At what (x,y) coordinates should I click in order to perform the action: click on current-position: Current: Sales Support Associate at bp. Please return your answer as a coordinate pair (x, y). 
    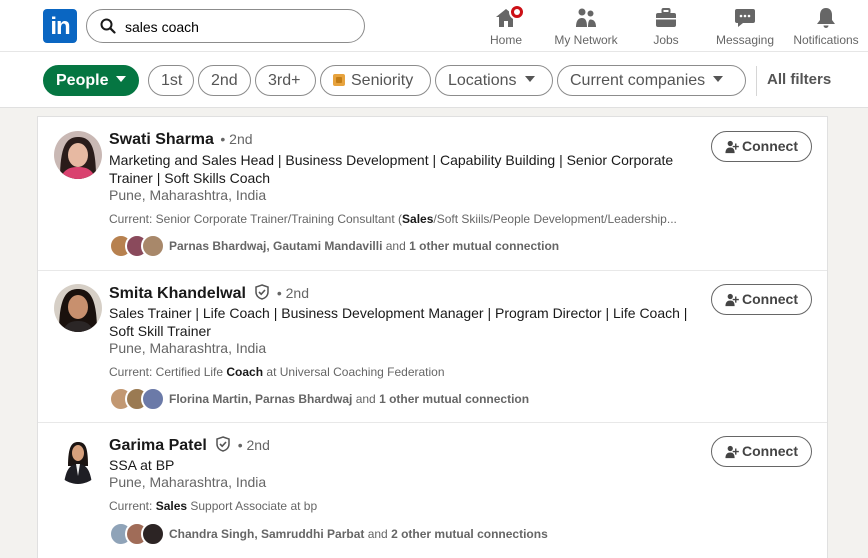
    Looking at the image, I should click on (414, 506).